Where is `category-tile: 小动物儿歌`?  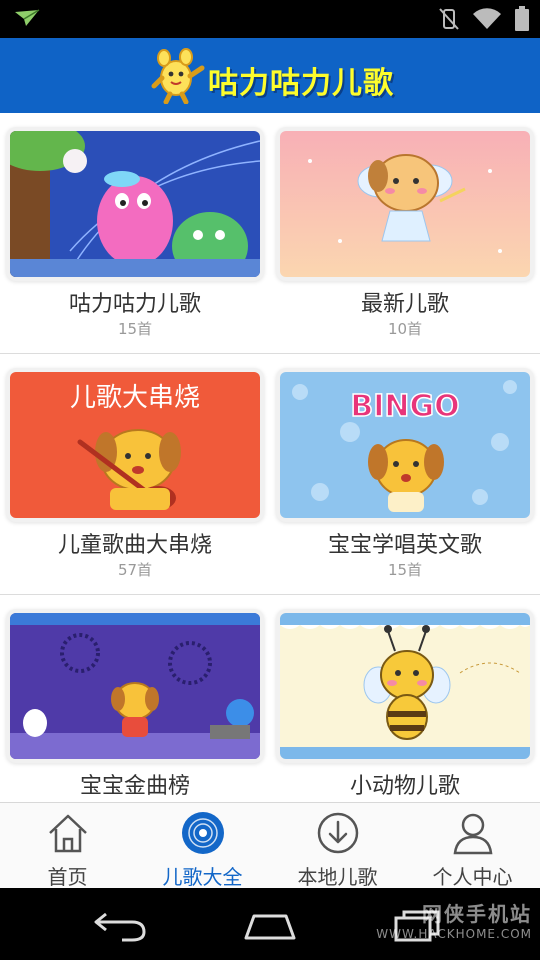 category-tile: 小动物儿歌 is located at coordinates (405, 708).